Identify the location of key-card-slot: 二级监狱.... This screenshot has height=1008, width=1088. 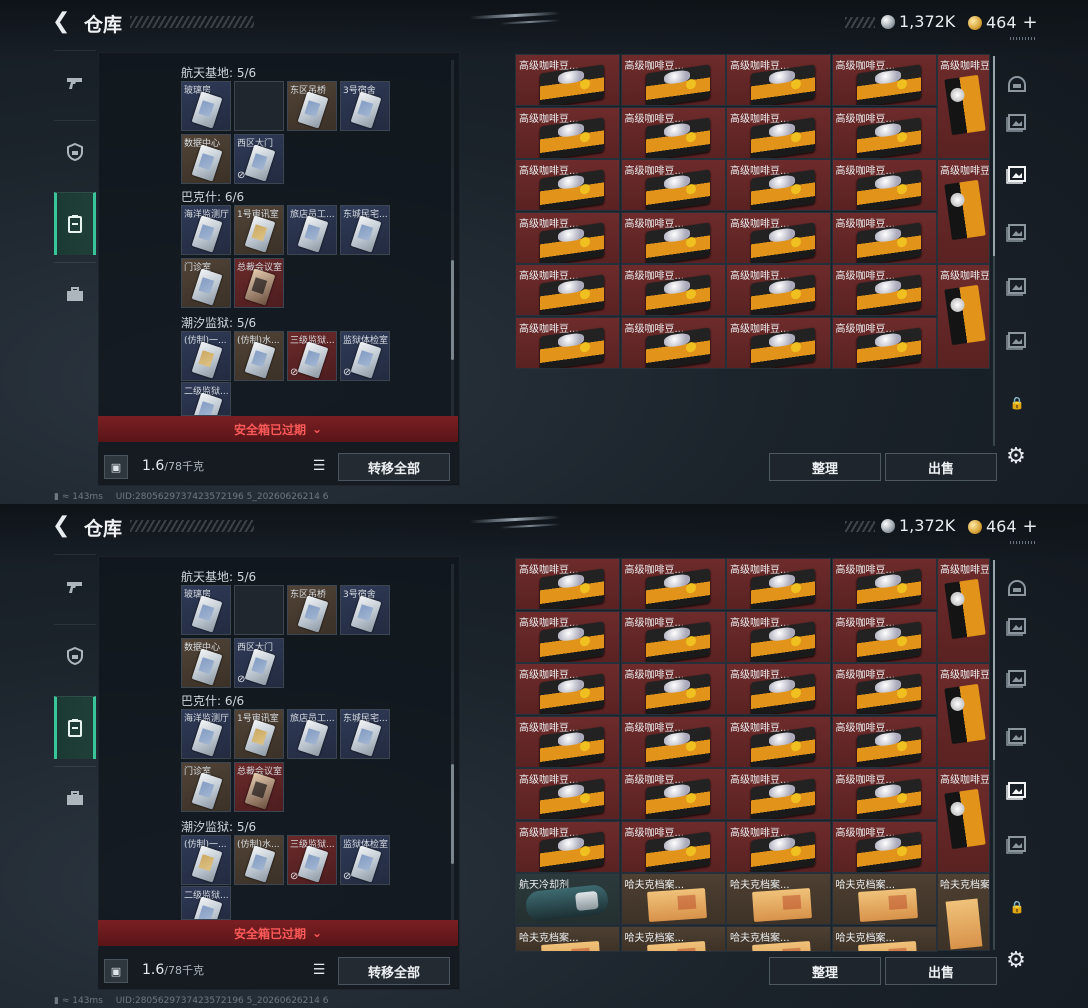
(206, 903).